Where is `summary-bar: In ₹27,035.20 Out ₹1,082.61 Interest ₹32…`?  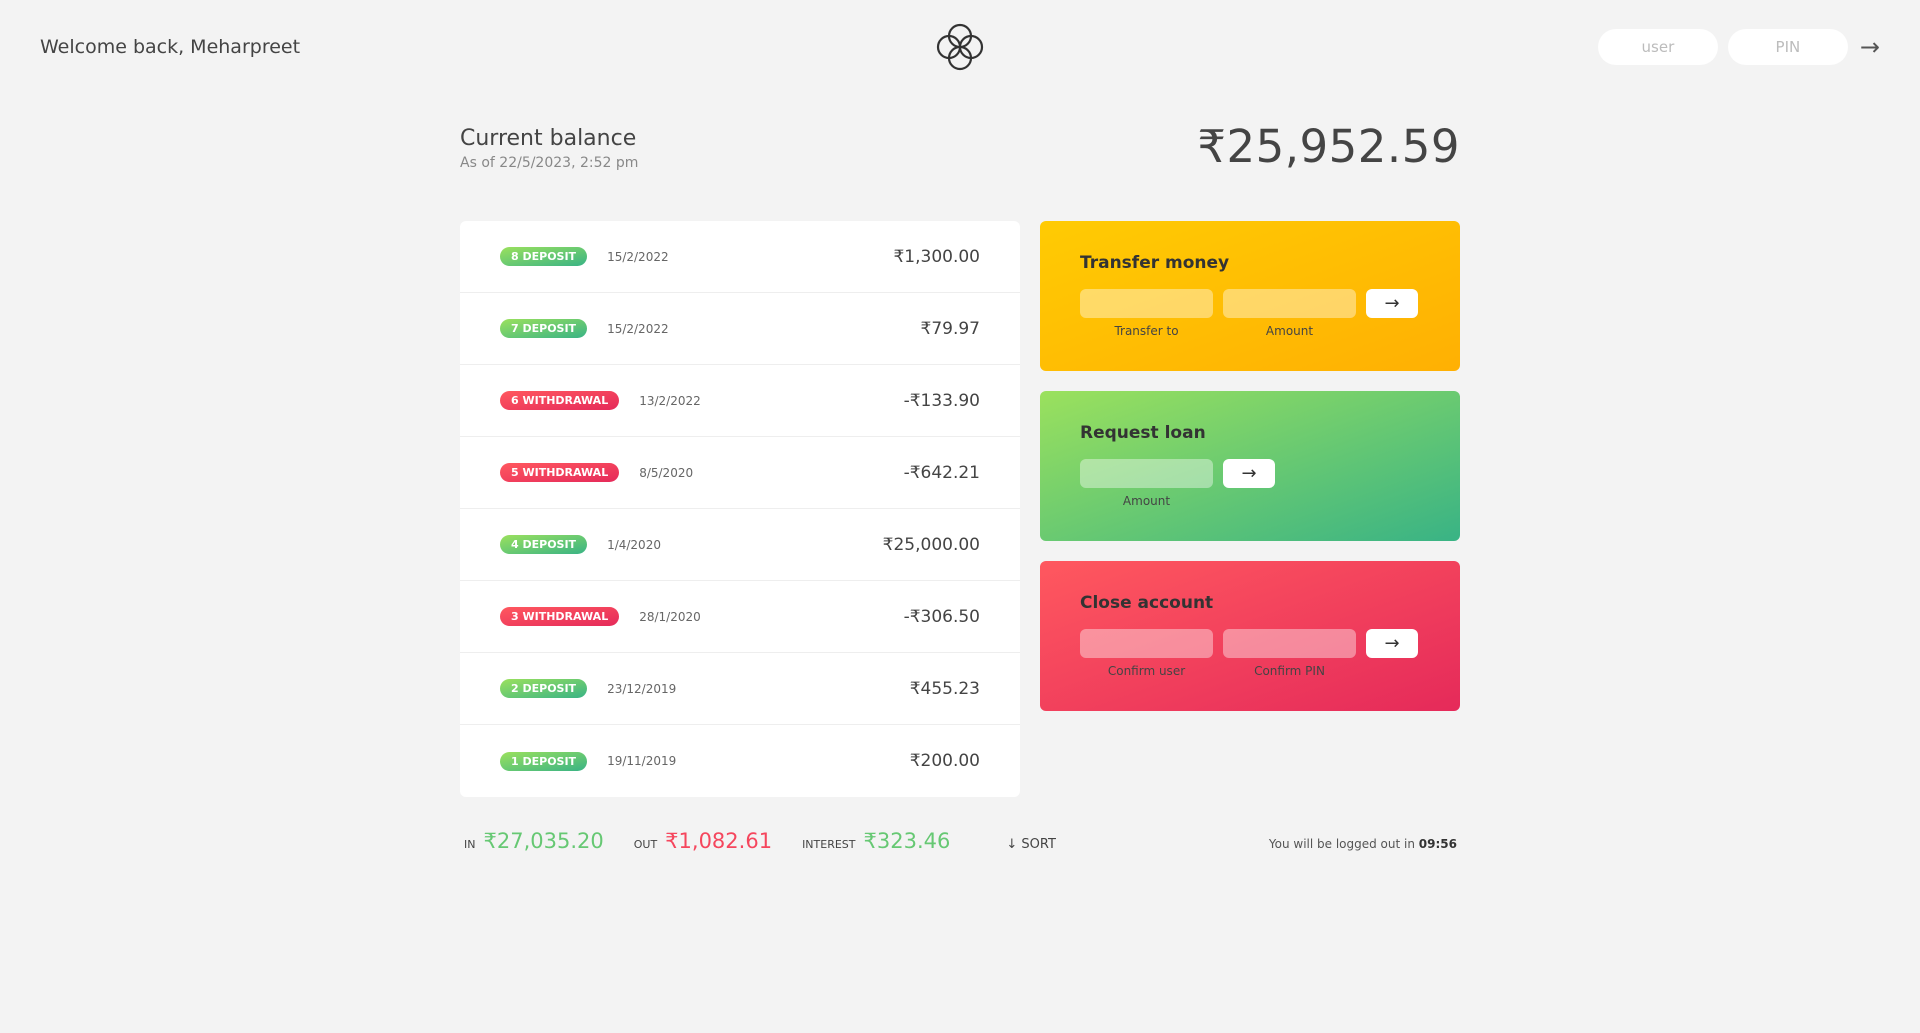
summary-bar: In ₹27,035.20 Out ₹1,082.61 Interest ₹32… is located at coordinates (960, 841).